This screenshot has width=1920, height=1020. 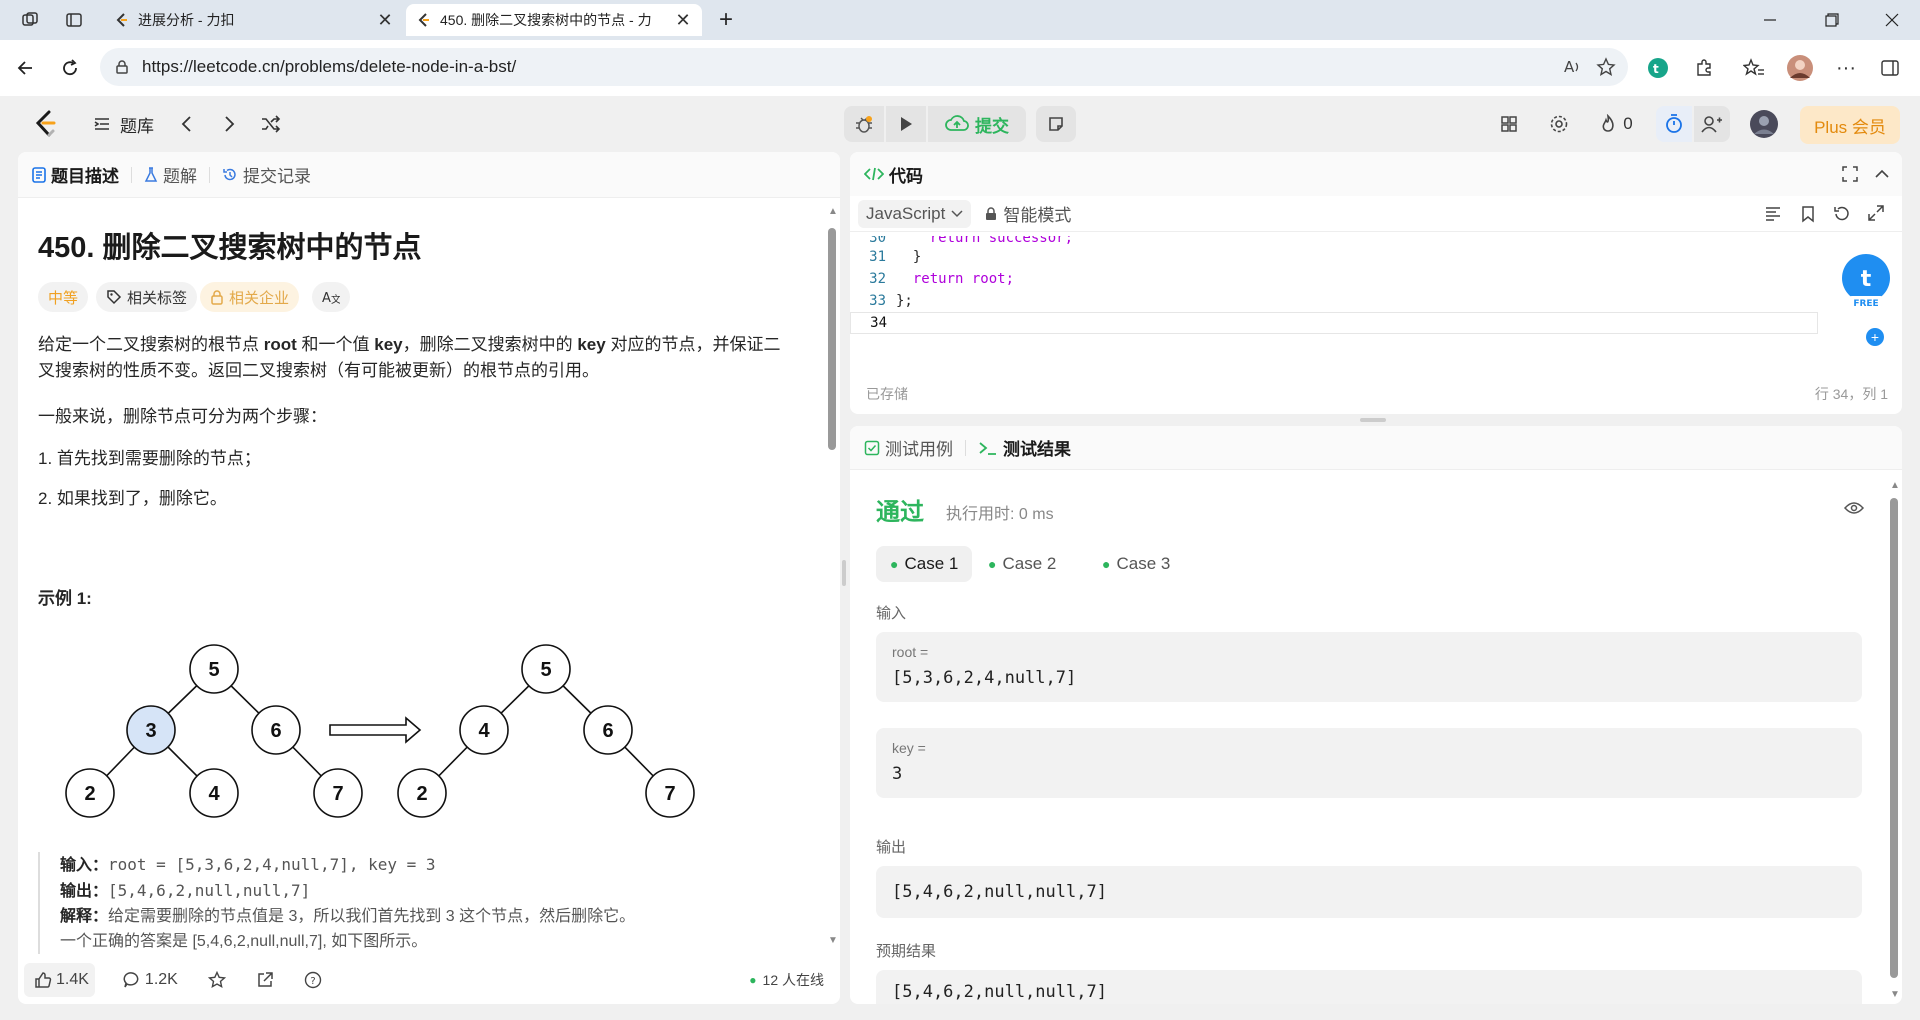 What do you see at coordinates (1770, 20) in the screenshot?
I see `minimize-icon` at bounding box center [1770, 20].